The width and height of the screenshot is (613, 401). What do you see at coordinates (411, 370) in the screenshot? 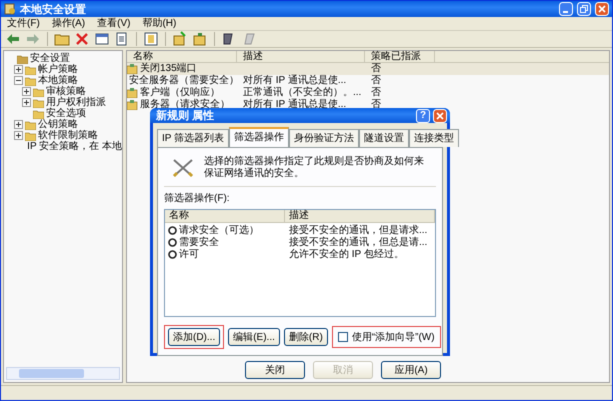
I see `dialog-button: 应用(A)` at bounding box center [411, 370].